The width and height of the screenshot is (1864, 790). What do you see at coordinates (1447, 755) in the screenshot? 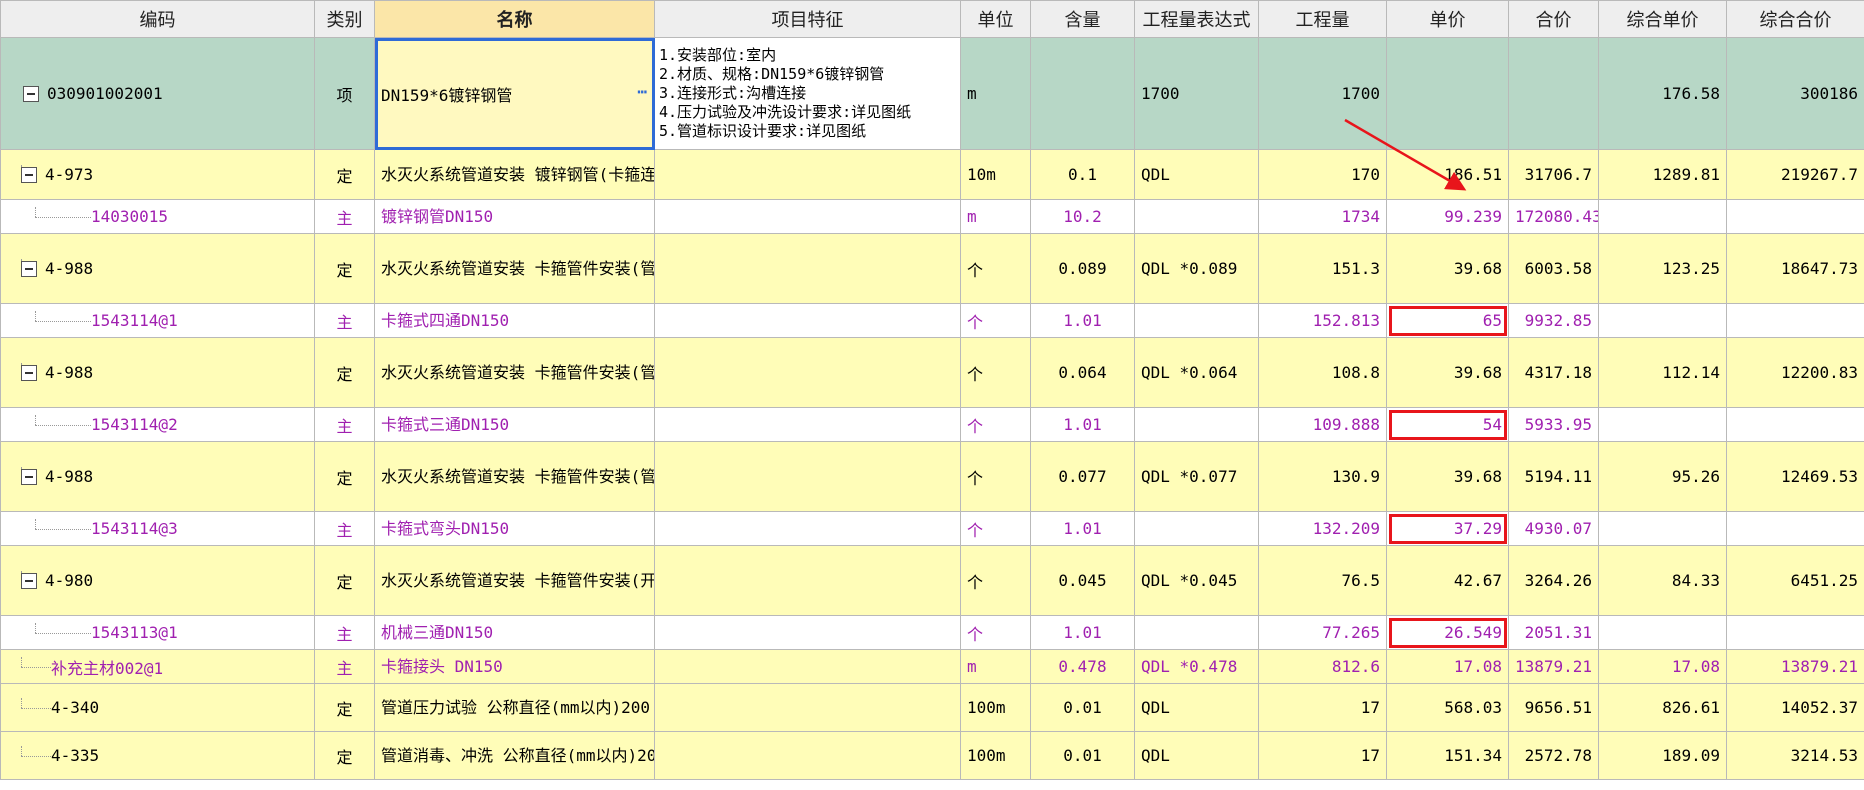
I see `unit-price-cell: 151.34` at bounding box center [1447, 755].